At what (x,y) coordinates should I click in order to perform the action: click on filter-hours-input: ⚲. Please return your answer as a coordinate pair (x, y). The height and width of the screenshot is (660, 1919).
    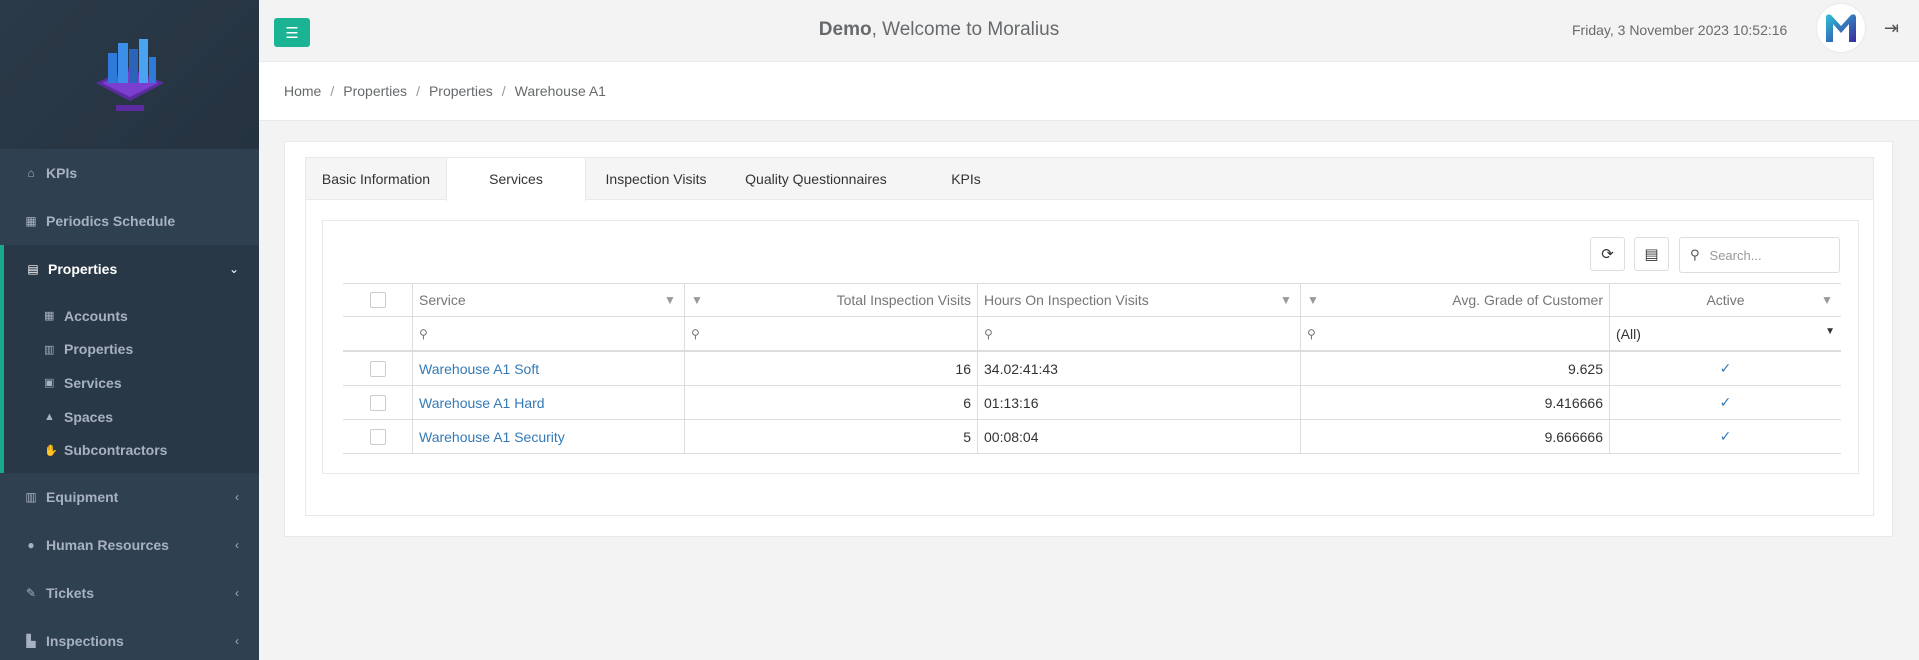
    Looking at the image, I should click on (1139, 333).